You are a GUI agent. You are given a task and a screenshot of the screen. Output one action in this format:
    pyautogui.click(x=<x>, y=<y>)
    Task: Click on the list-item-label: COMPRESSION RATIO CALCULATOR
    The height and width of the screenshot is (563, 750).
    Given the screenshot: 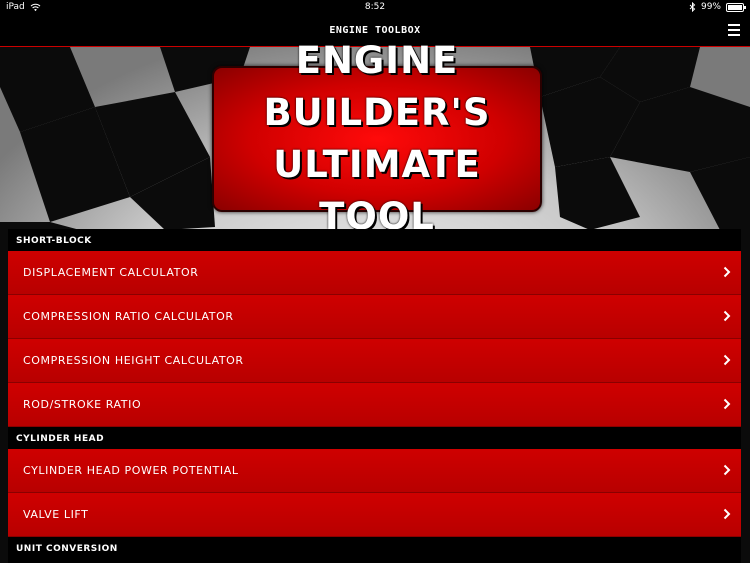 What is the action you would take?
    pyautogui.click(x=128, y=316)
    